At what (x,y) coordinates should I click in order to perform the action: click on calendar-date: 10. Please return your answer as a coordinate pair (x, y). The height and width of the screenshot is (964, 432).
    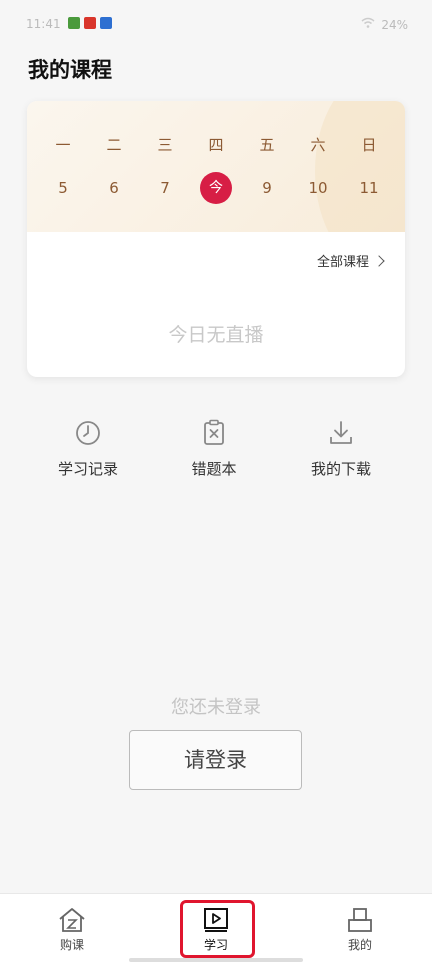
    Looking at the image, I should click on (318, 188).